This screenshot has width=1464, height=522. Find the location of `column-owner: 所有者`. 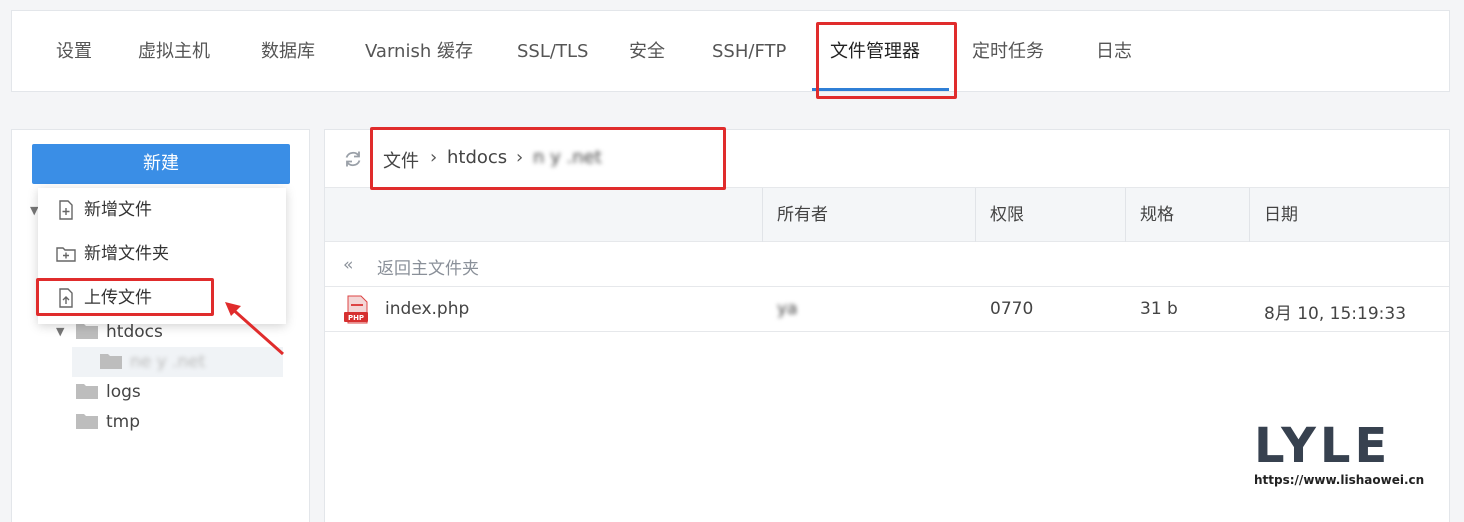

column-owner: 所有者 is located at coordinates (868, 215).